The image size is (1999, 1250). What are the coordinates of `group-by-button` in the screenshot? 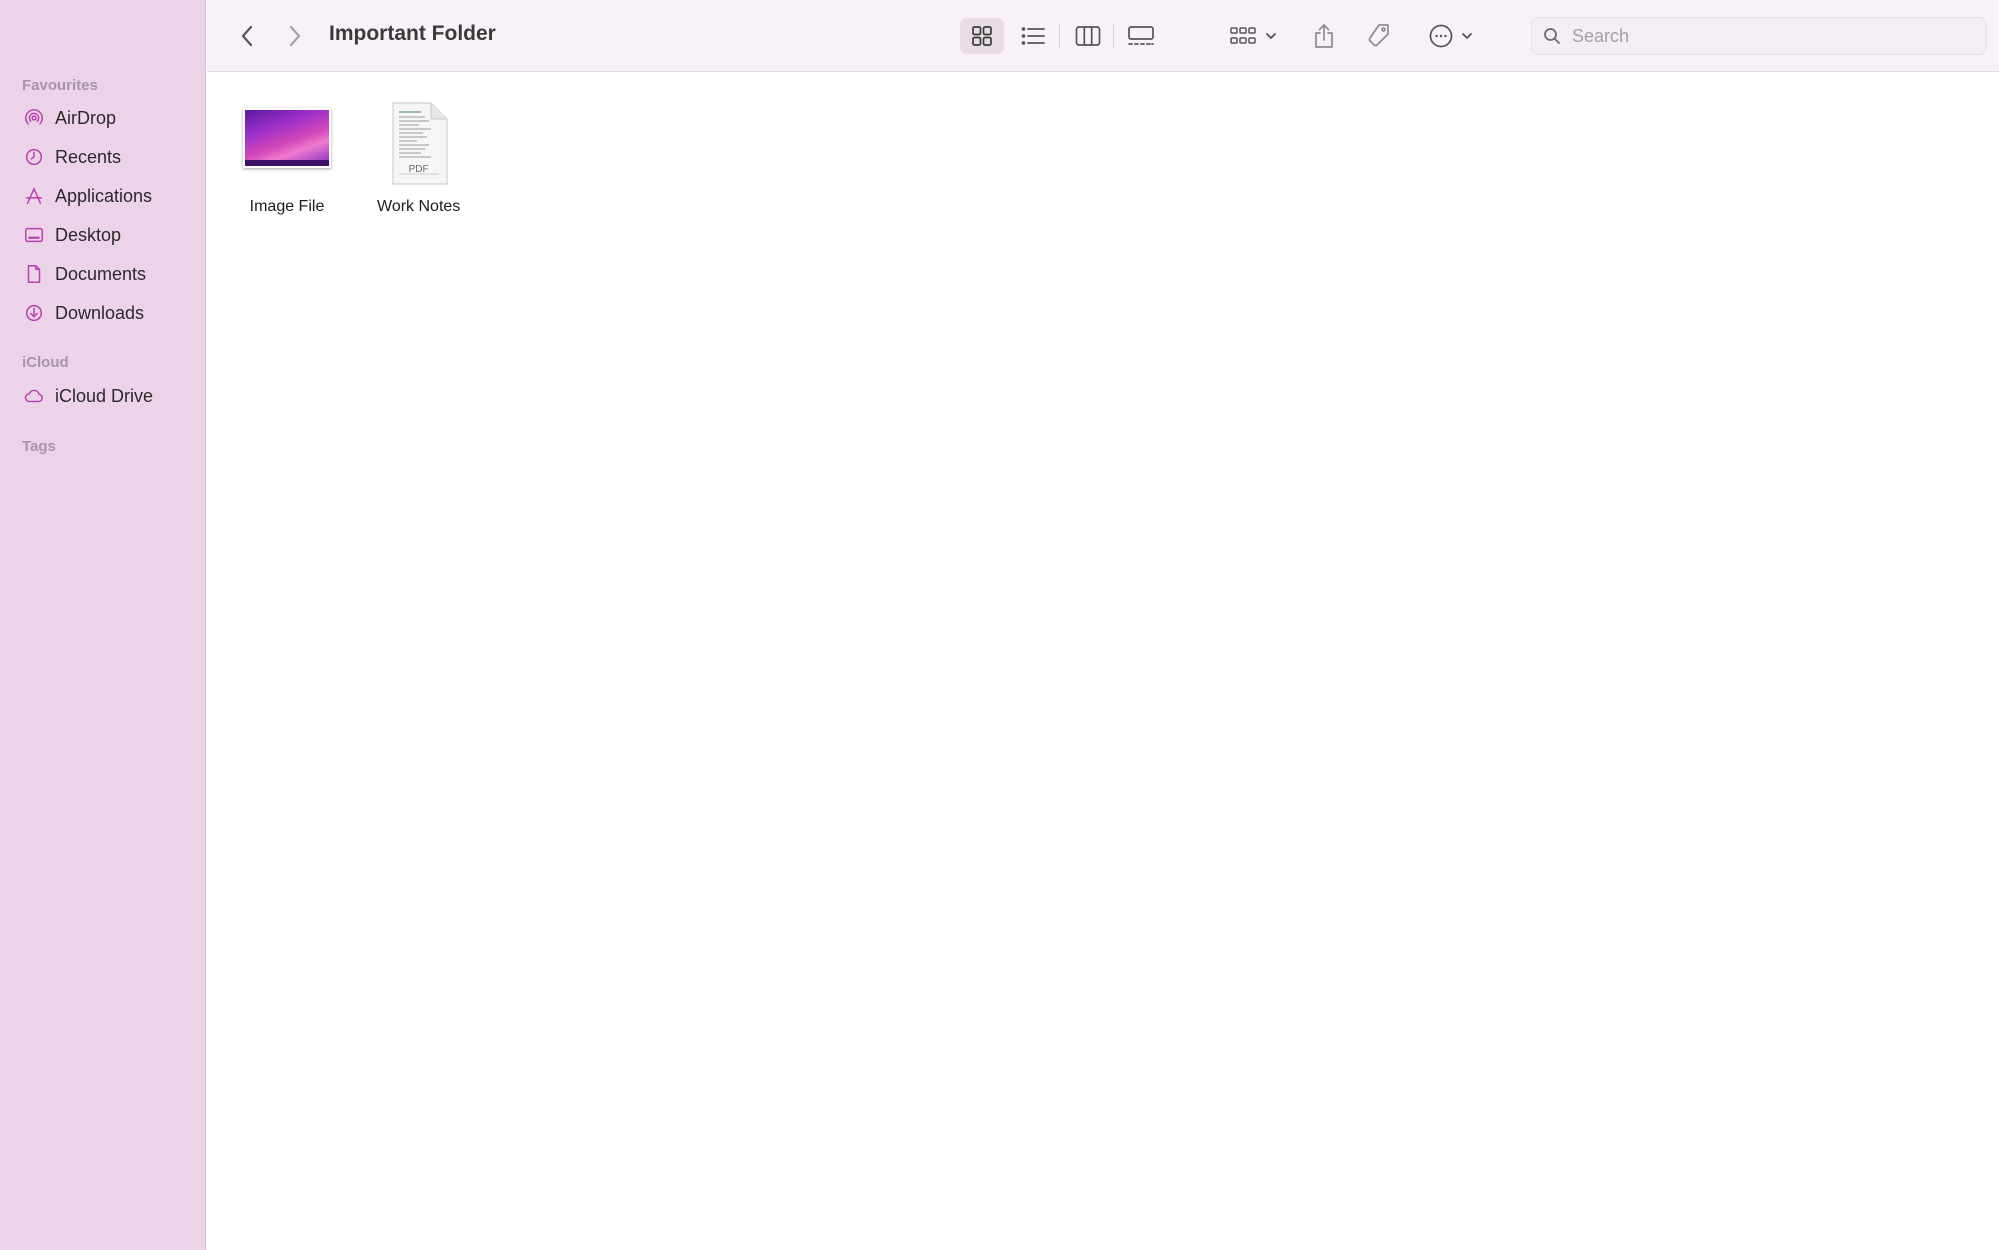 It's located at (1254, 36).